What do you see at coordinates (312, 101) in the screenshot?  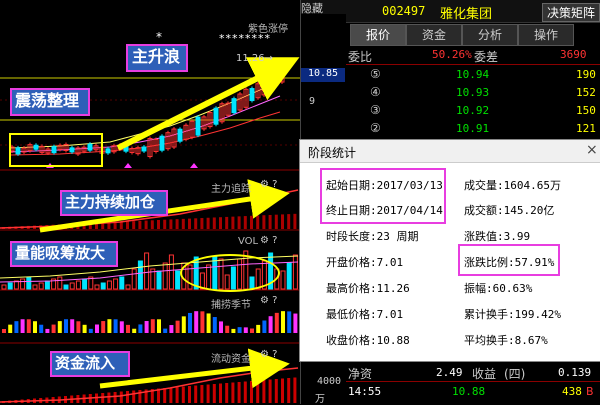 I see `axis-tick-9: 9` at bounding box center [312, 101].